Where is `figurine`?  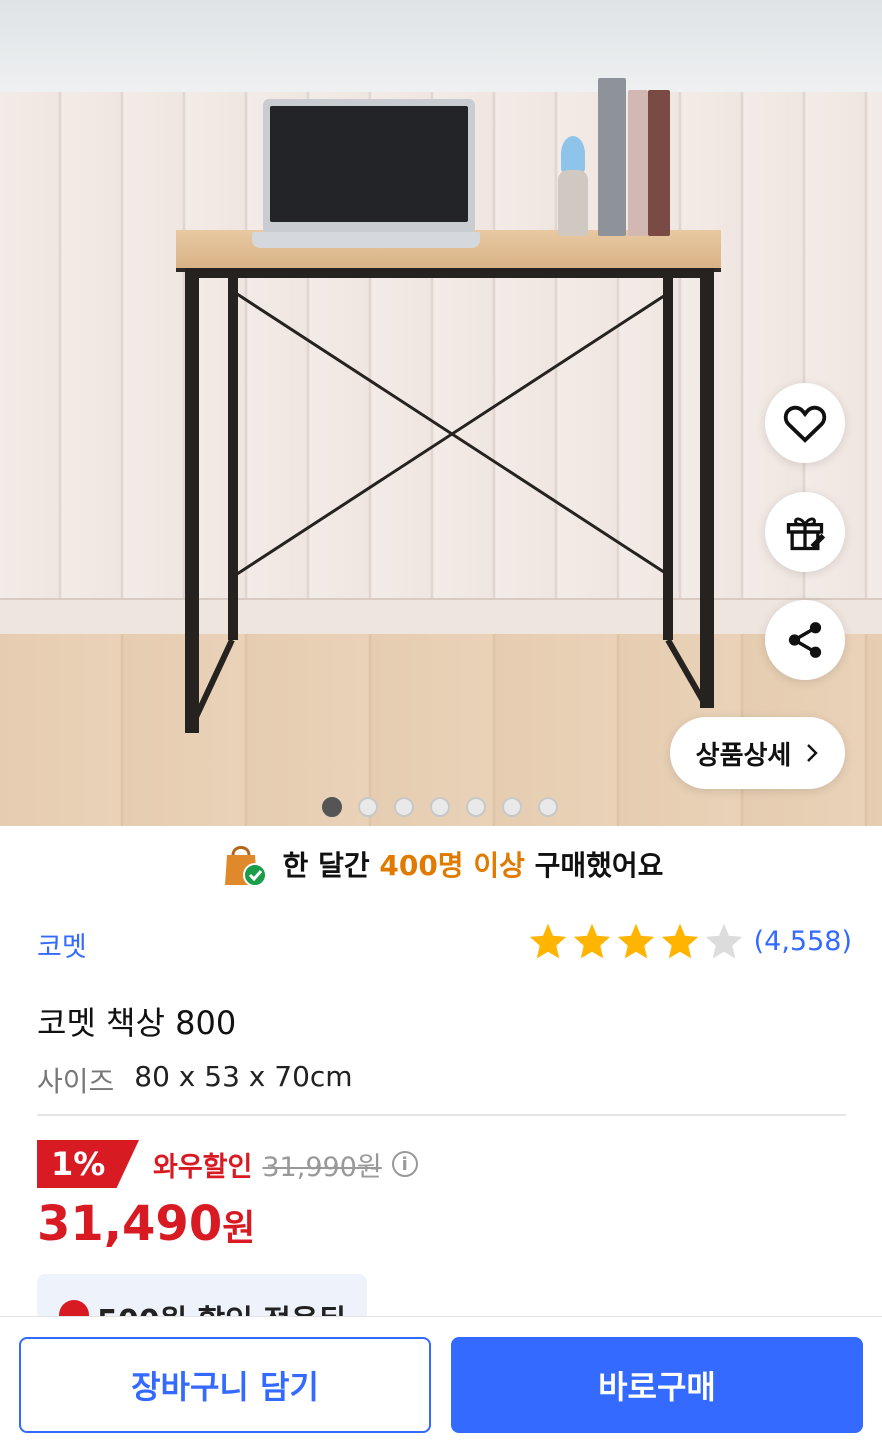
figurine is located at coordinates (573, 186).